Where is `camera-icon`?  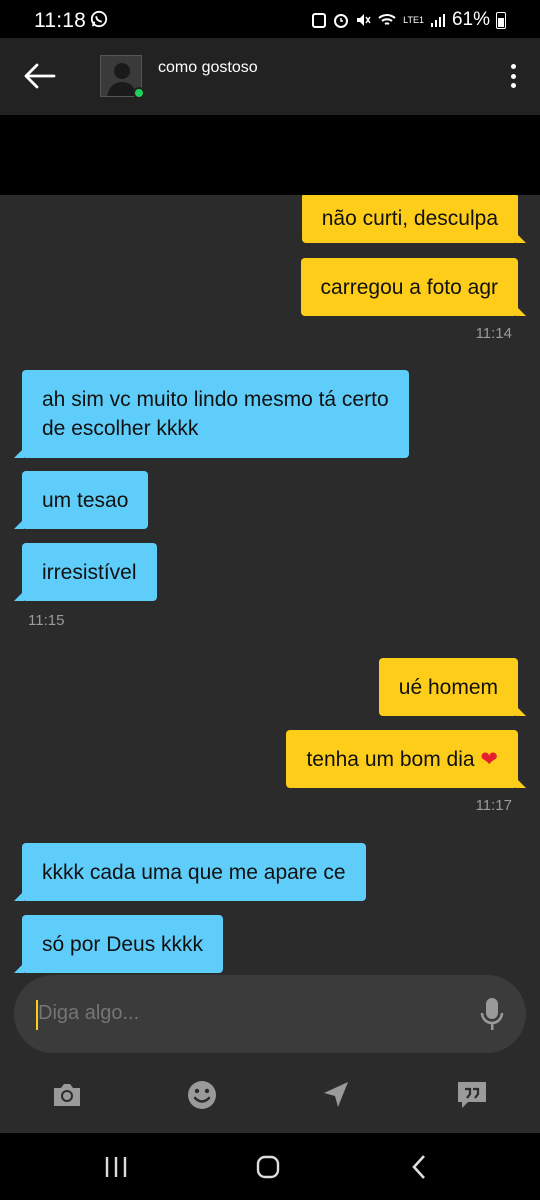
camera-icon is located at coordinates (67, 1095).